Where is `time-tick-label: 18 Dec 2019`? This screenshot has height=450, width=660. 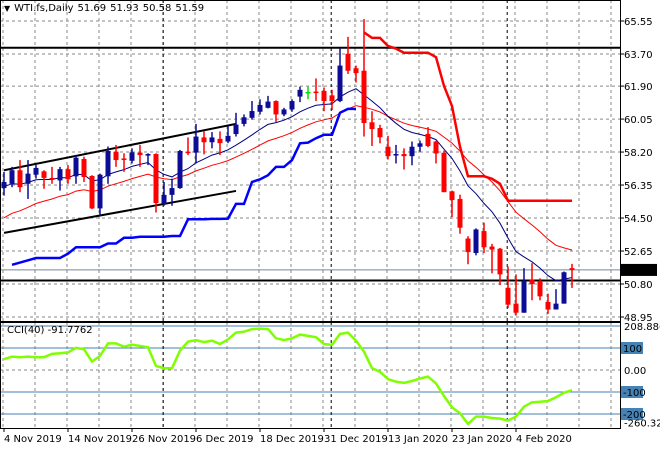 time-tick-label: 18 Dec 2019 is located at coordinates (292, 439).